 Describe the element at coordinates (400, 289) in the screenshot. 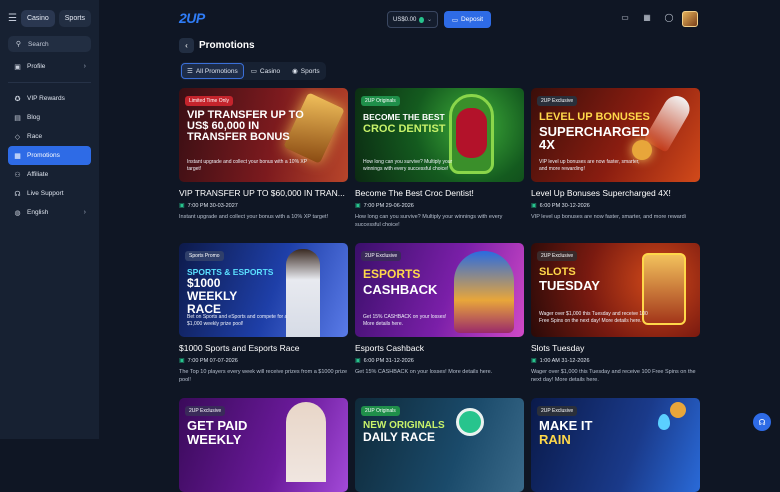

I see `banner-headline-2: CASHBACK` at that location.